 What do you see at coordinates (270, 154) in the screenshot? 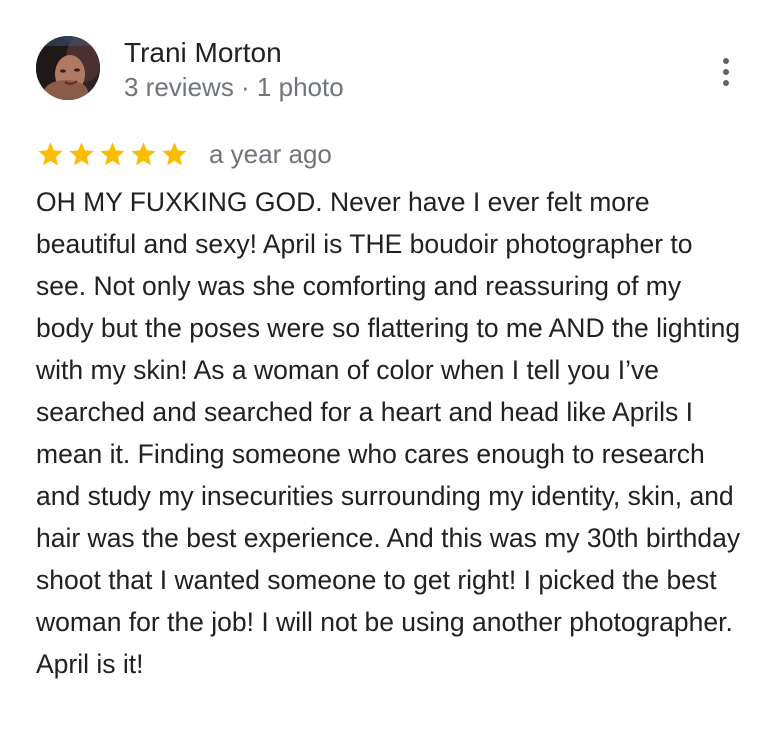
I see `review-date: a year ago` at bounding box center [270, 154].